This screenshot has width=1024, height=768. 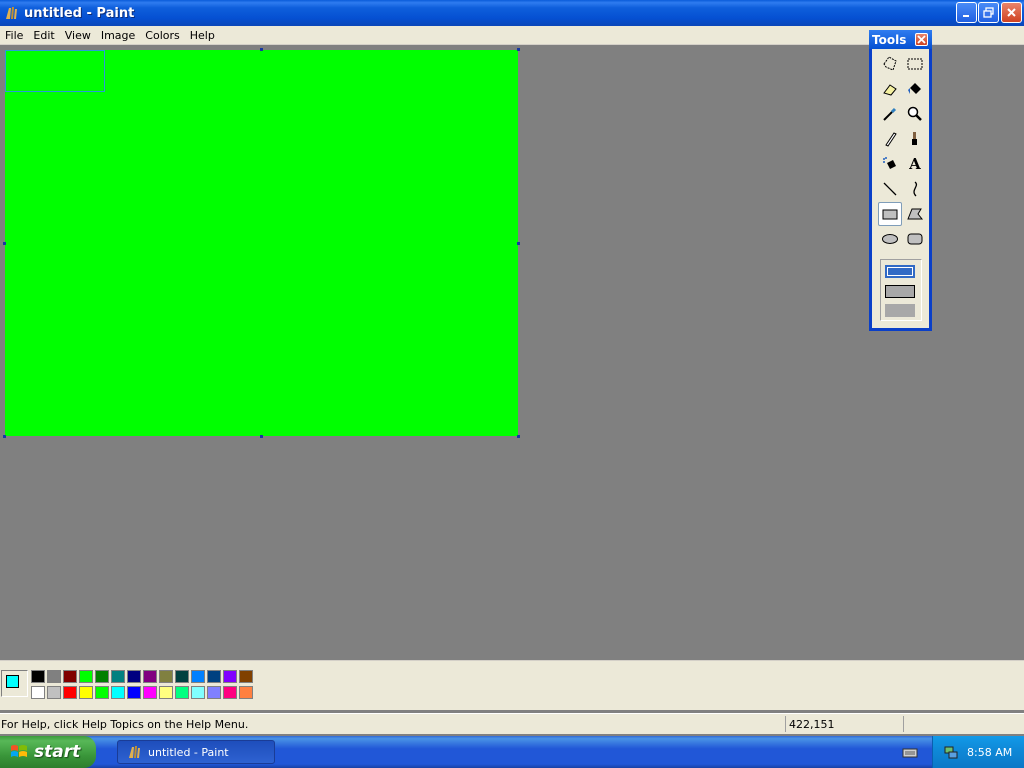 I want to click on line-icon, so click(x=890, y=189).